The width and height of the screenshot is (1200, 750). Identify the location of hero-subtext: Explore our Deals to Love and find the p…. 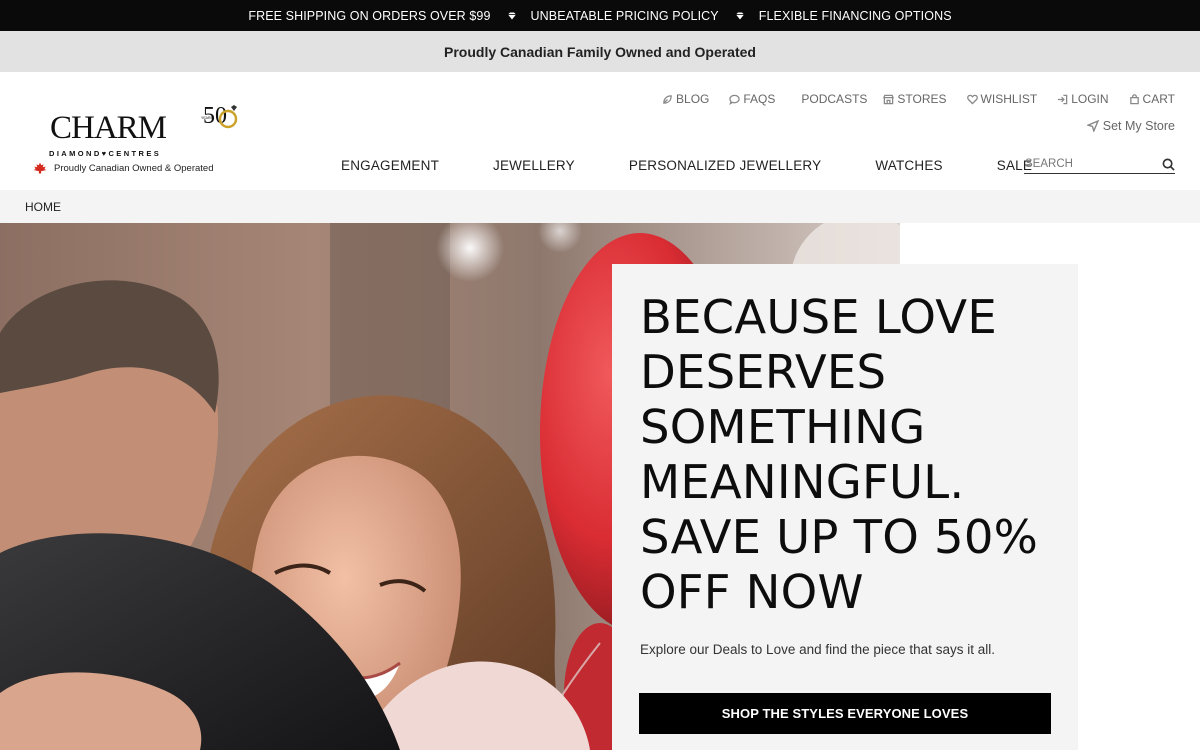
(817, 649).